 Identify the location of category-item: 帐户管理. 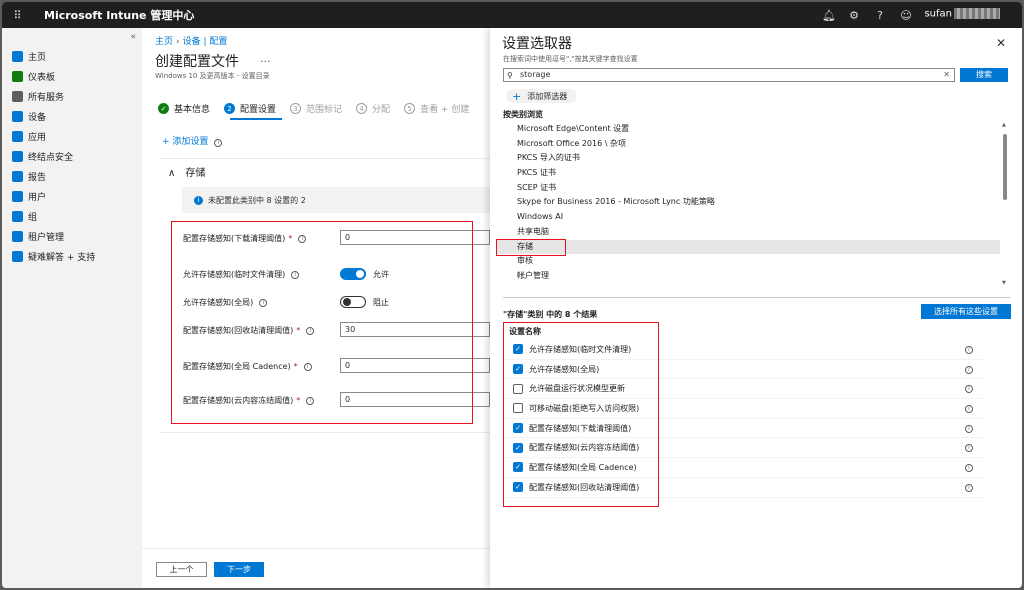
(748, 276).